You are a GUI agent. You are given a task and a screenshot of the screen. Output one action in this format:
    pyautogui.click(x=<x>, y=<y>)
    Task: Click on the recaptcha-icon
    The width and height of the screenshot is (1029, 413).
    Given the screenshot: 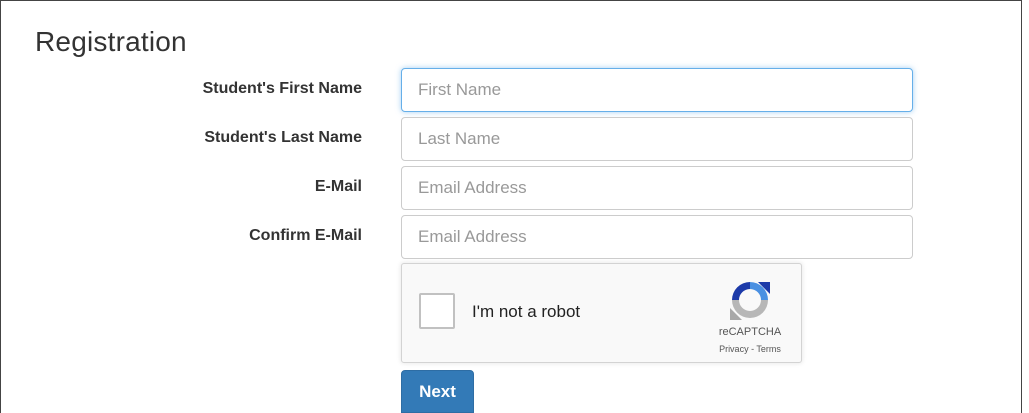 What is the action you would take?
    pyautogui.click(x=750, y=301)
    